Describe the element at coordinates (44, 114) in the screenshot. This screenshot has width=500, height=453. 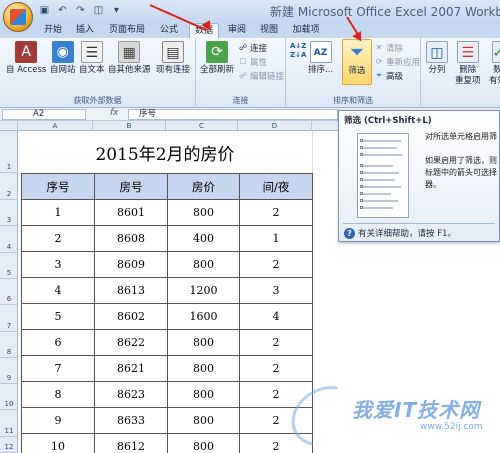
I see `name-box: A2` at that location.